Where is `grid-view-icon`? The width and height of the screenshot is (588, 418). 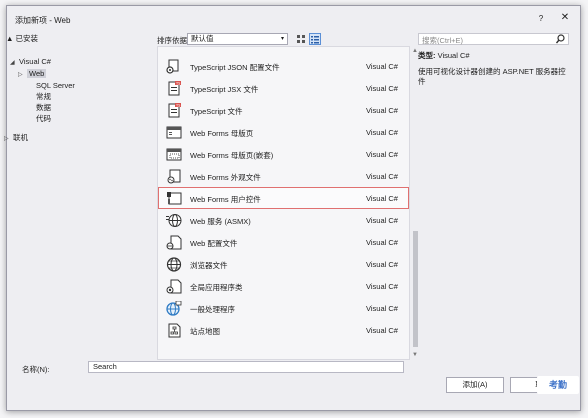 grid-view-icon is located at coordinates (301, 39).